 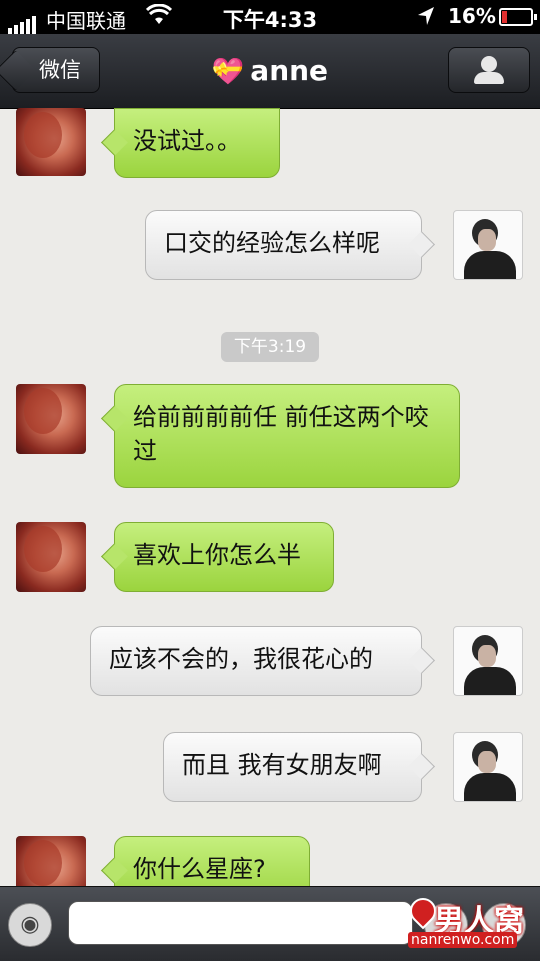 What do you see at coordinates (270, 347) in the screenshot?
I see `message-timestamp: 下午3:19` at bounding box center [270, 347].